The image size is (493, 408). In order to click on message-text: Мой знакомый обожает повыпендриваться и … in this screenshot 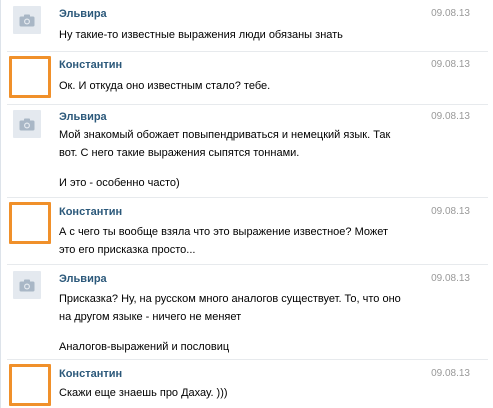, I will do `click(244, 159)`.